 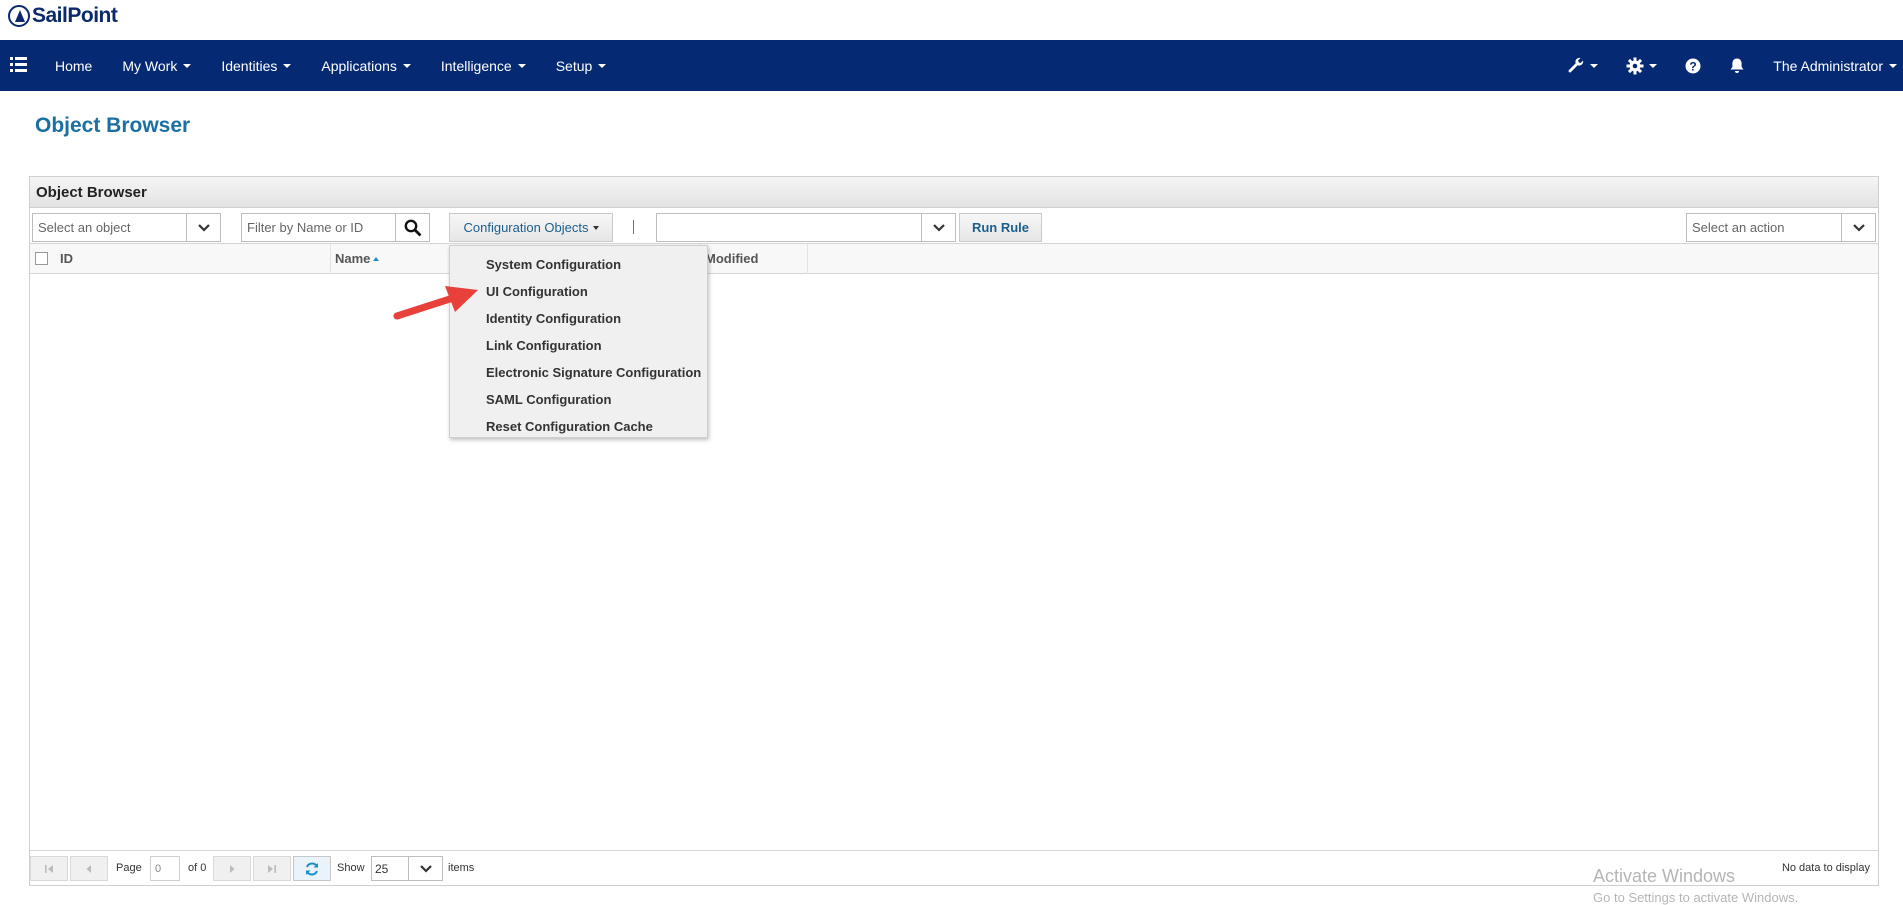 I want to click on page-size-dropdown-button, so click(x=425, y=868).